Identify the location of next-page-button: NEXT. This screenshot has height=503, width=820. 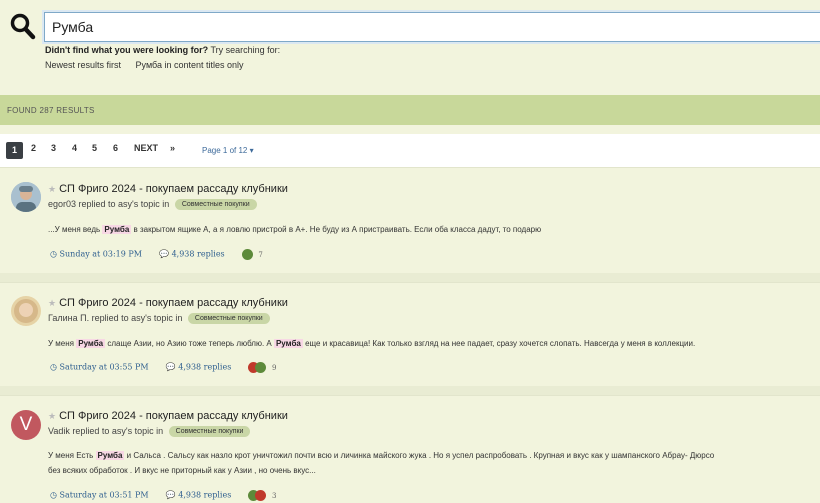
(146, 148).